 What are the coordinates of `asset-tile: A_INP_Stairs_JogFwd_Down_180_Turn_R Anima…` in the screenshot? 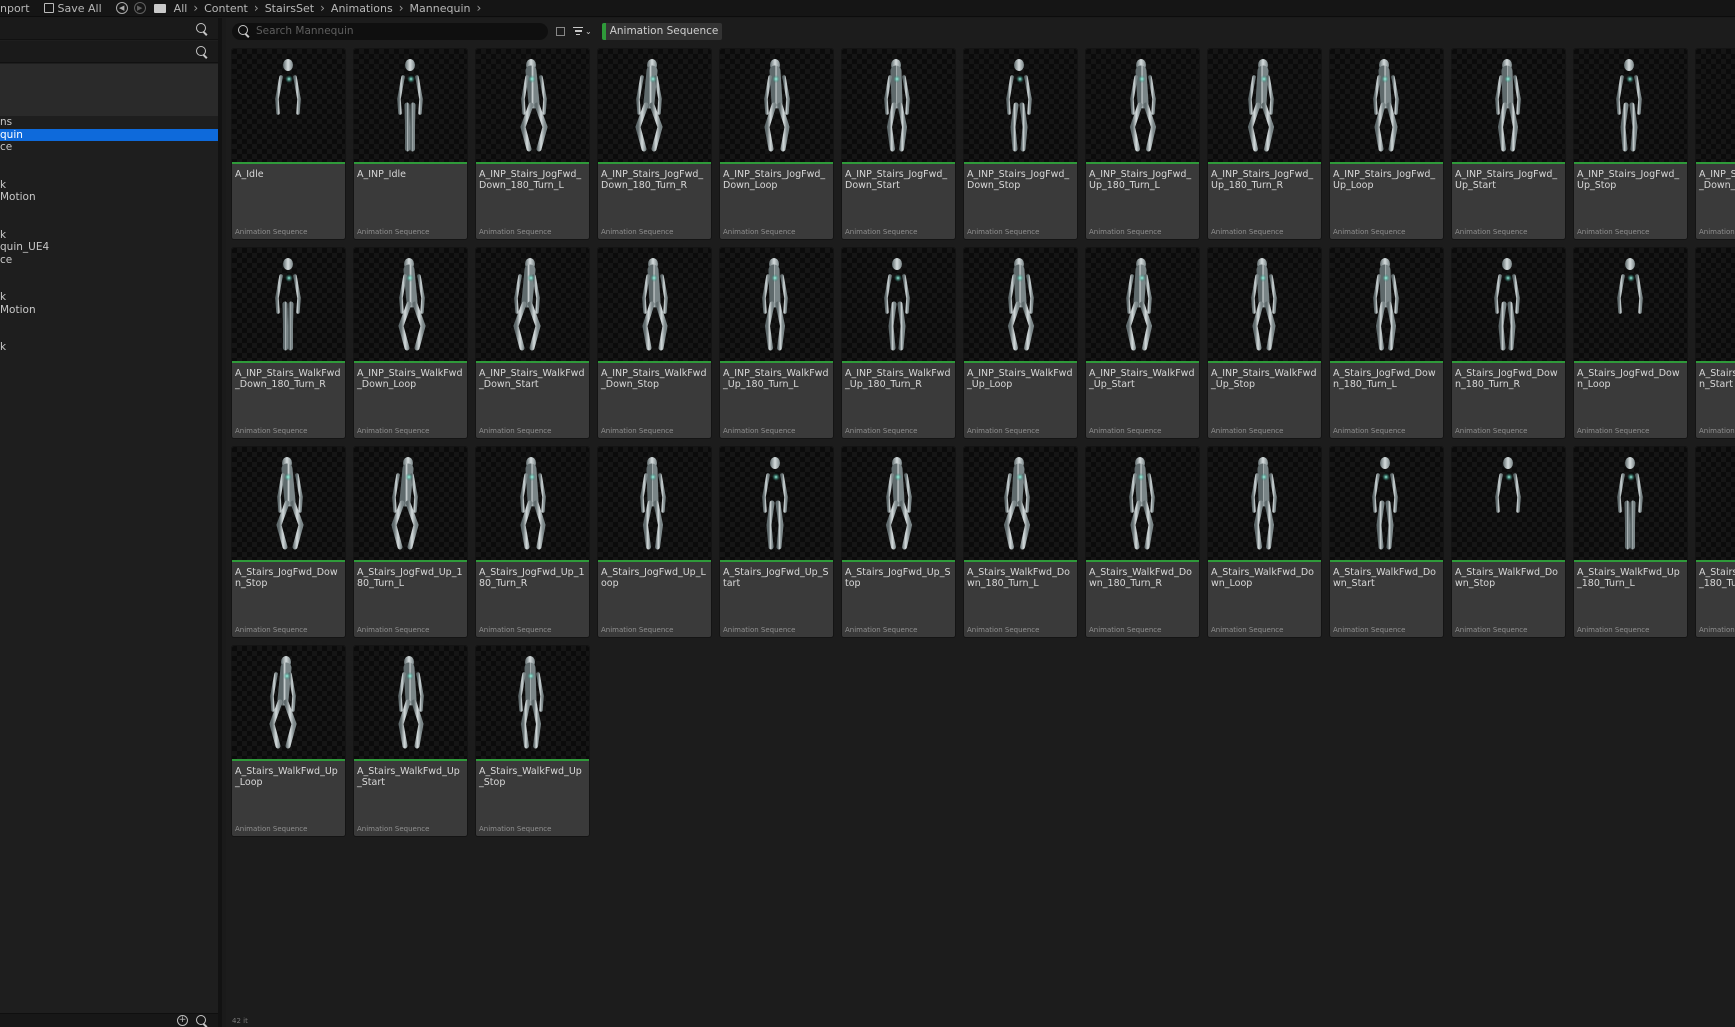 It's located at (654, 144).